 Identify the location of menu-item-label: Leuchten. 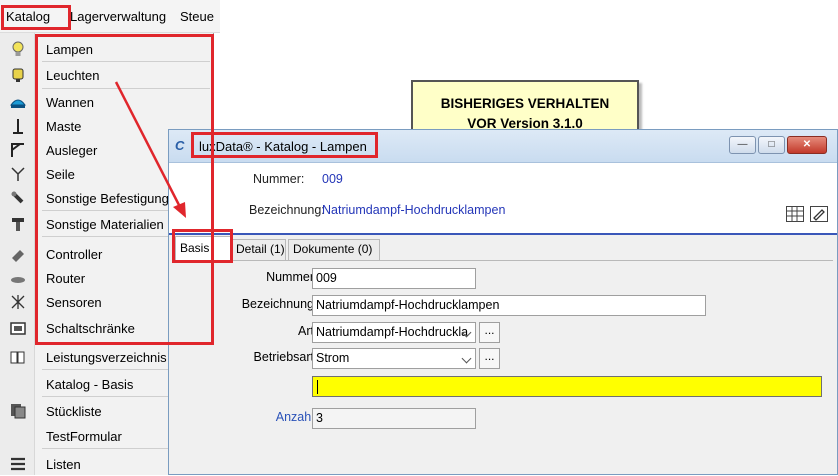
(73, 75).